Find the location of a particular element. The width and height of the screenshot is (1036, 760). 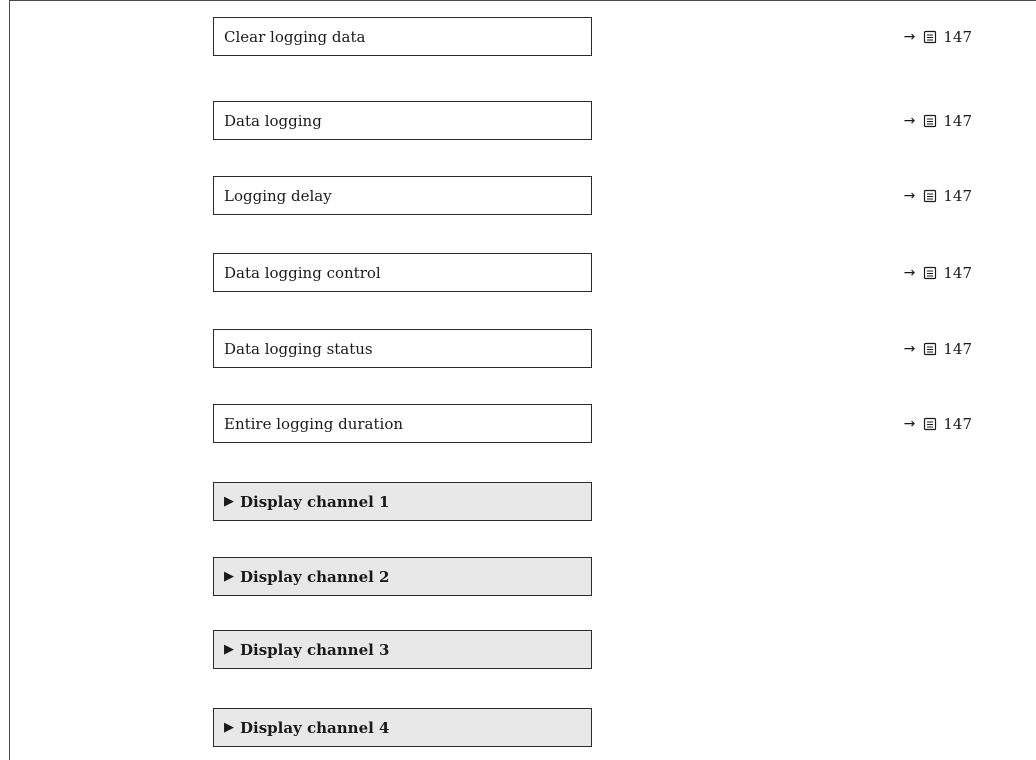

param-label: Clear logging data is located at coordinates (295, 36).